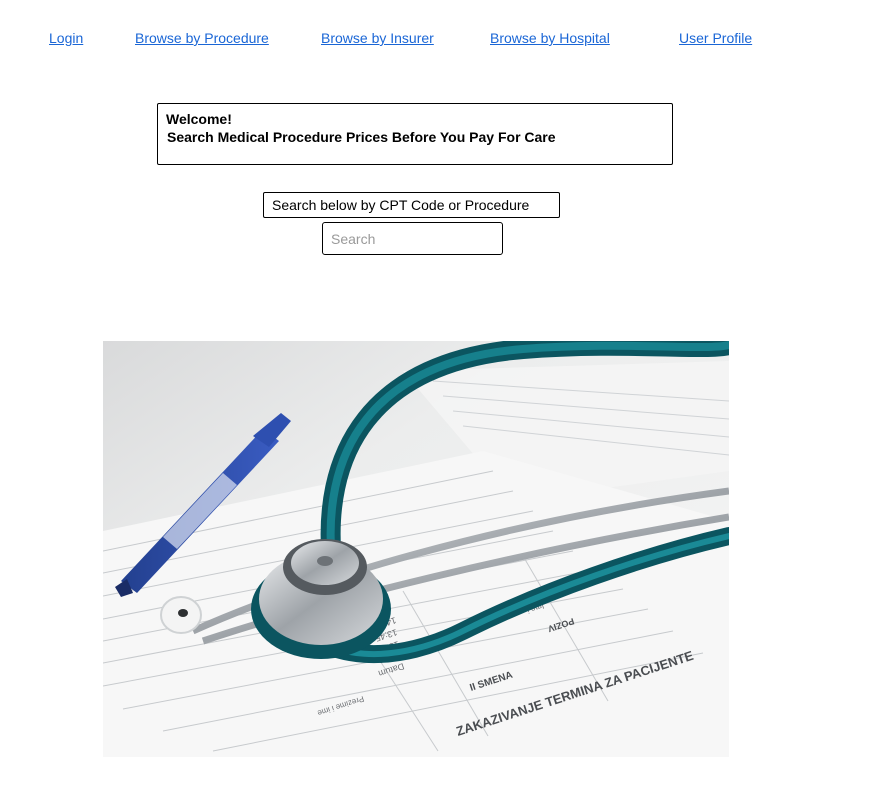 This screenshot has height=804, width=879. Describe the element at coordinates (202, 38) in the screenshot. I see `nav-browse-procedure-link: Browse by Procedure` at that location.